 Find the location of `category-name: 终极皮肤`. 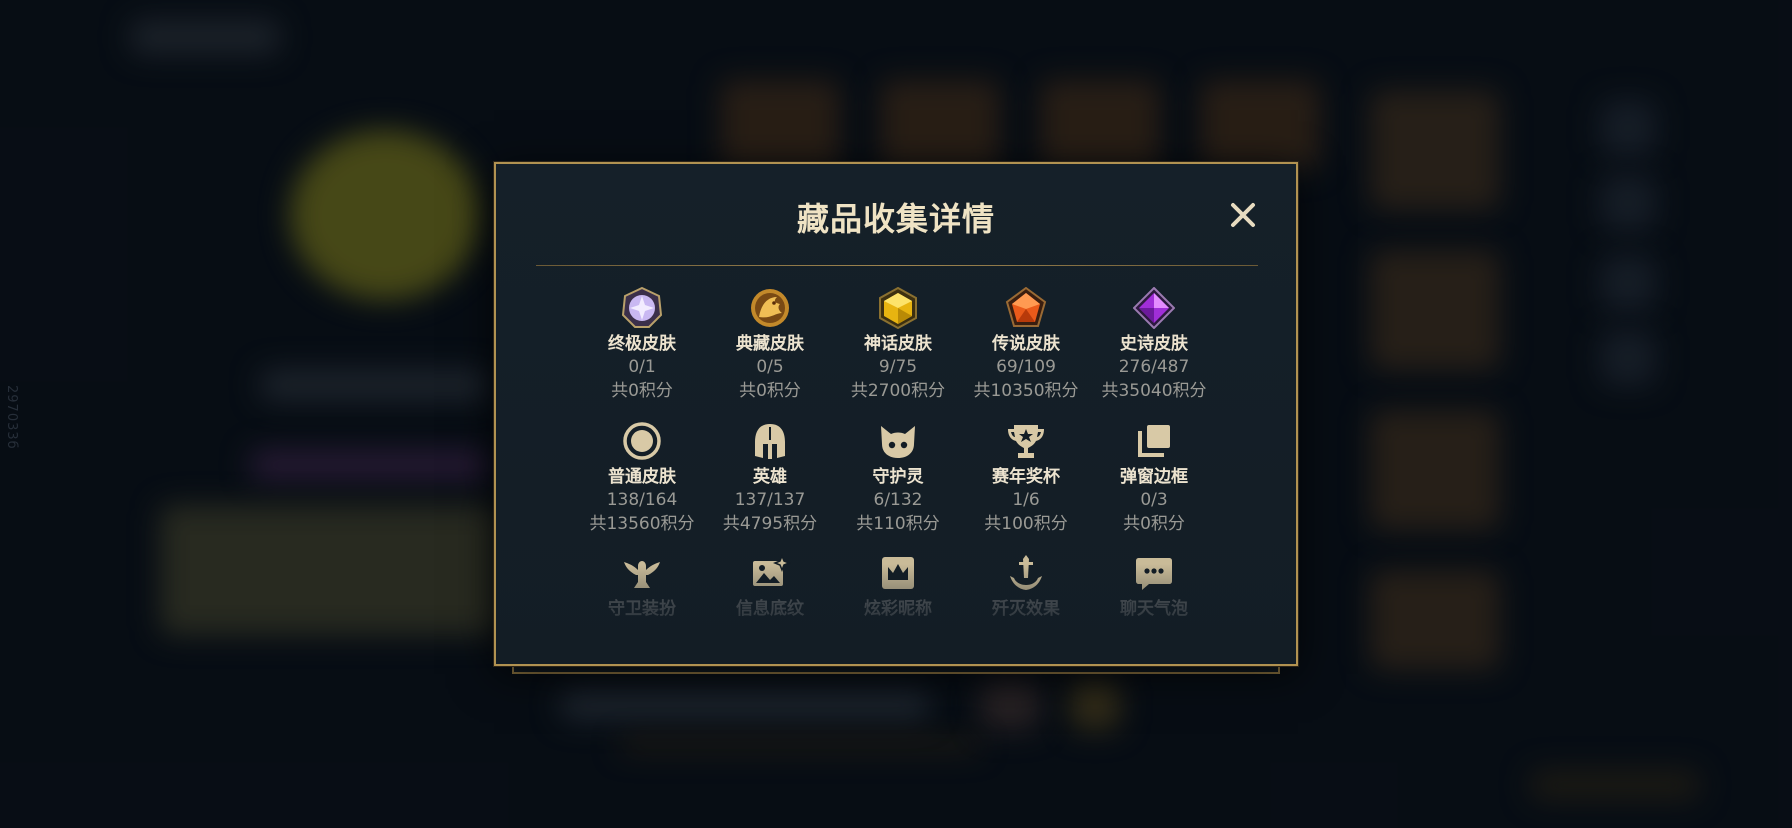

category-name: 终极皮肤 is located at coordinates (642, 344).